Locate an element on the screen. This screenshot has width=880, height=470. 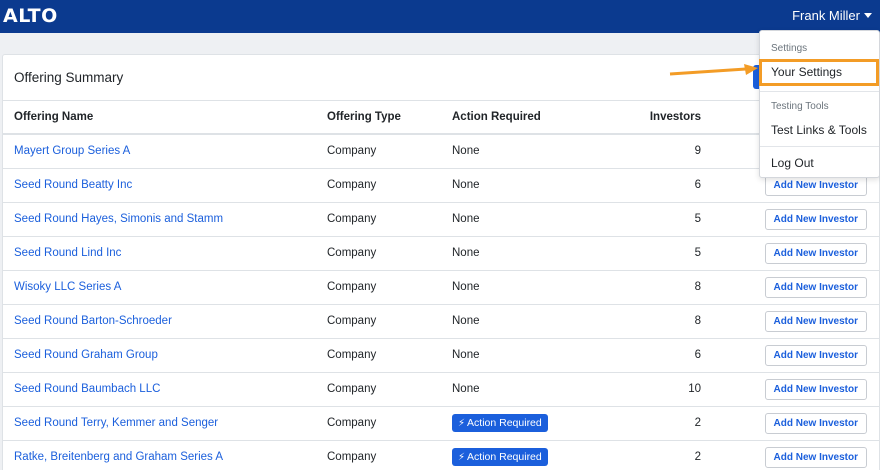
arrow-right-icon is located at coordinates (713, 70).